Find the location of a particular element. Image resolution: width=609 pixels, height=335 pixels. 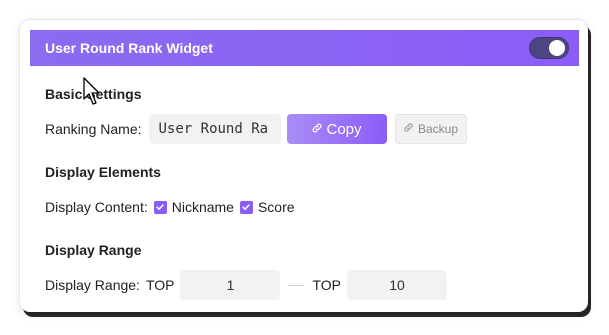

nickname-checkbox: Nickname is located at coordinates (191, 207).